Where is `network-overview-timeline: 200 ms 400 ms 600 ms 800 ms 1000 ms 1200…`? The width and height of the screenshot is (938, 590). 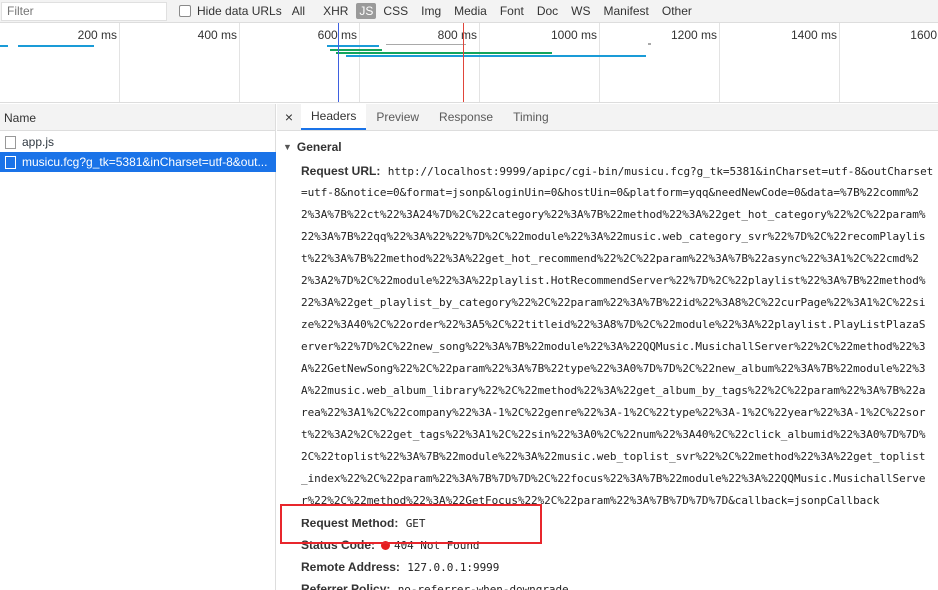
network-overview-timeline: 200 ms 400 ms 600 ms 800 ms 1000 ms 1200… is located at coordinates (469, 63).